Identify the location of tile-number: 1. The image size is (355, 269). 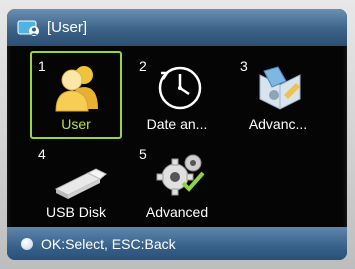
(42, 66).